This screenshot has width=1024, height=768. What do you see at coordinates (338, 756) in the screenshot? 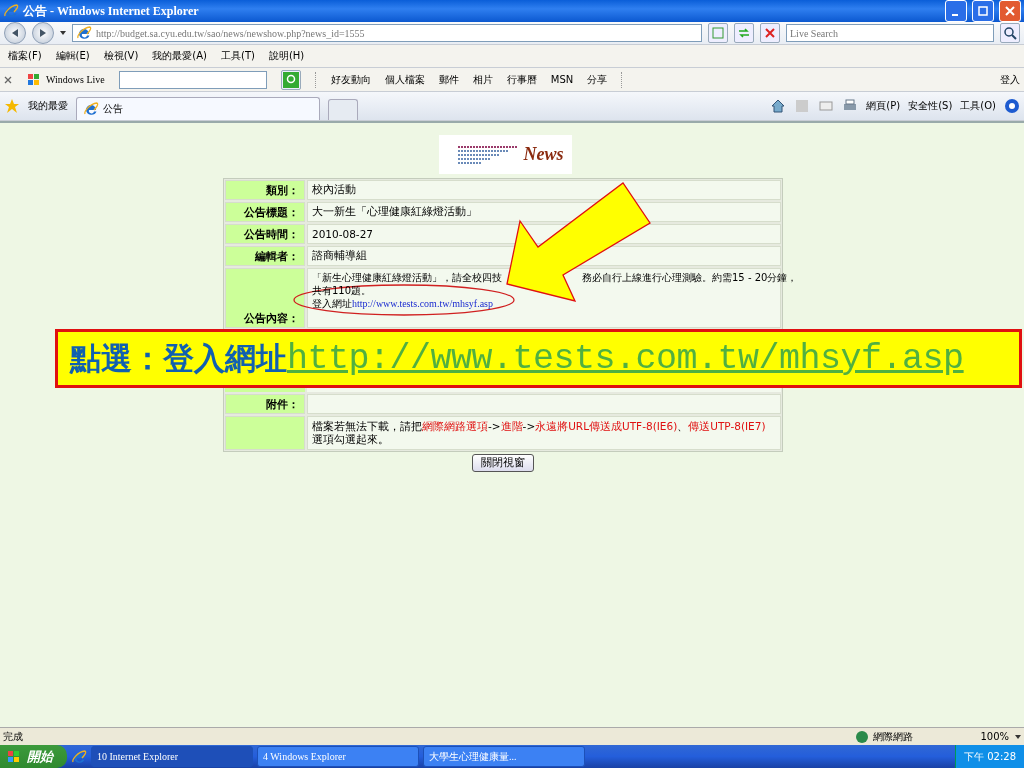
I see `taskbar-button: 4 Windows Explorer` at bounding box center [338, 756].